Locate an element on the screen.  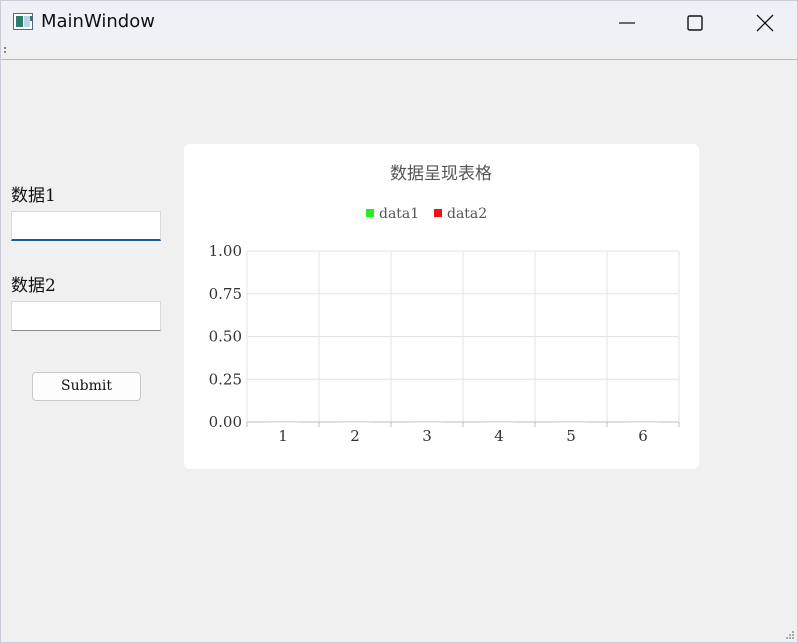
chart-legend: data1 data2 is located at coordinates (426, 214).